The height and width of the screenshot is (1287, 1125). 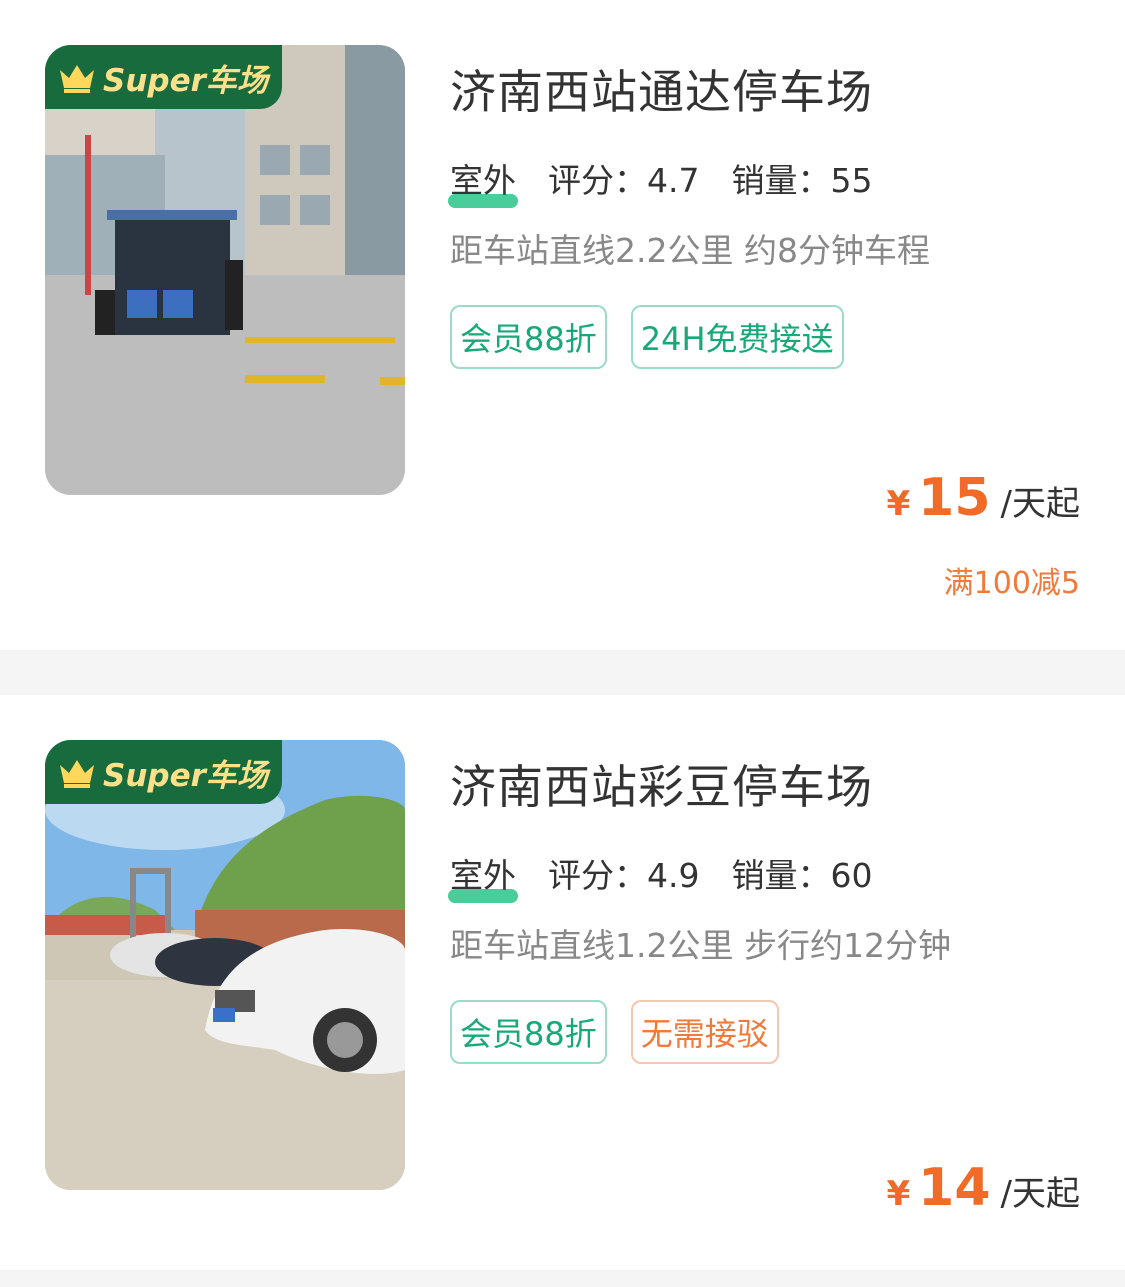 I want to click on sales-value: 55, so click(x=851, y=180).